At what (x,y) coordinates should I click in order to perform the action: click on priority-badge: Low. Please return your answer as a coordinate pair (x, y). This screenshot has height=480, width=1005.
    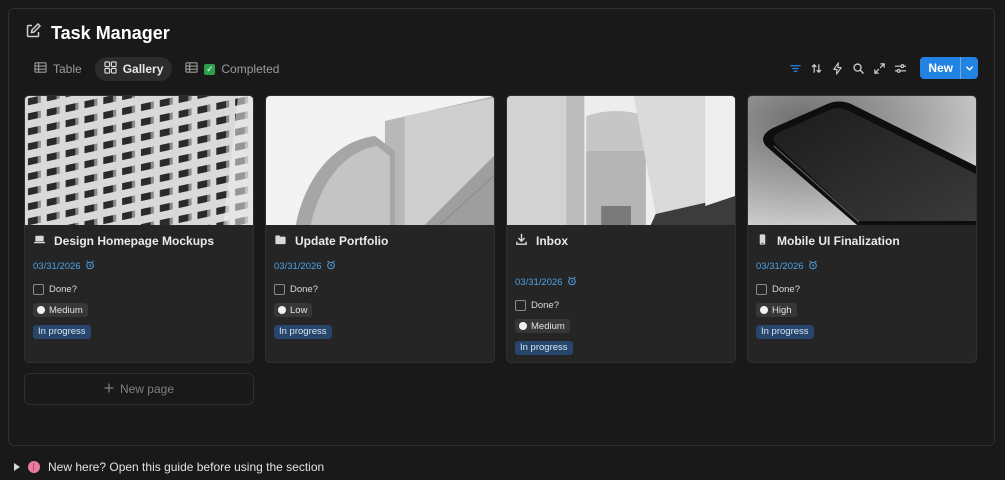
    Looking at the image, I should click on (293, 310).